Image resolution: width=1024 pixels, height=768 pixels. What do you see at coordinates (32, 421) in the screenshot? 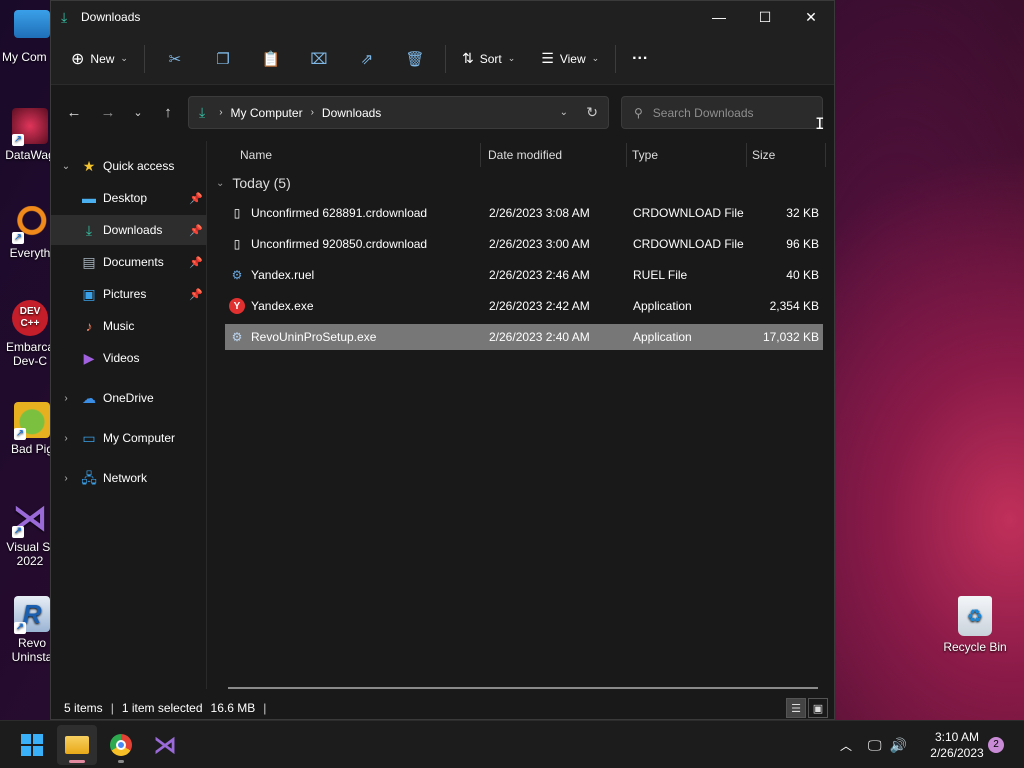
I see `bad-piggies-icon: ↗` at bounding box center [32, 421].